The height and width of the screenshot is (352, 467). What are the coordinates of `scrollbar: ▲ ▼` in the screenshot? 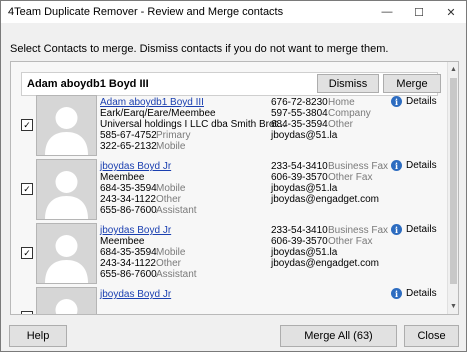 It's located at (452, 188).